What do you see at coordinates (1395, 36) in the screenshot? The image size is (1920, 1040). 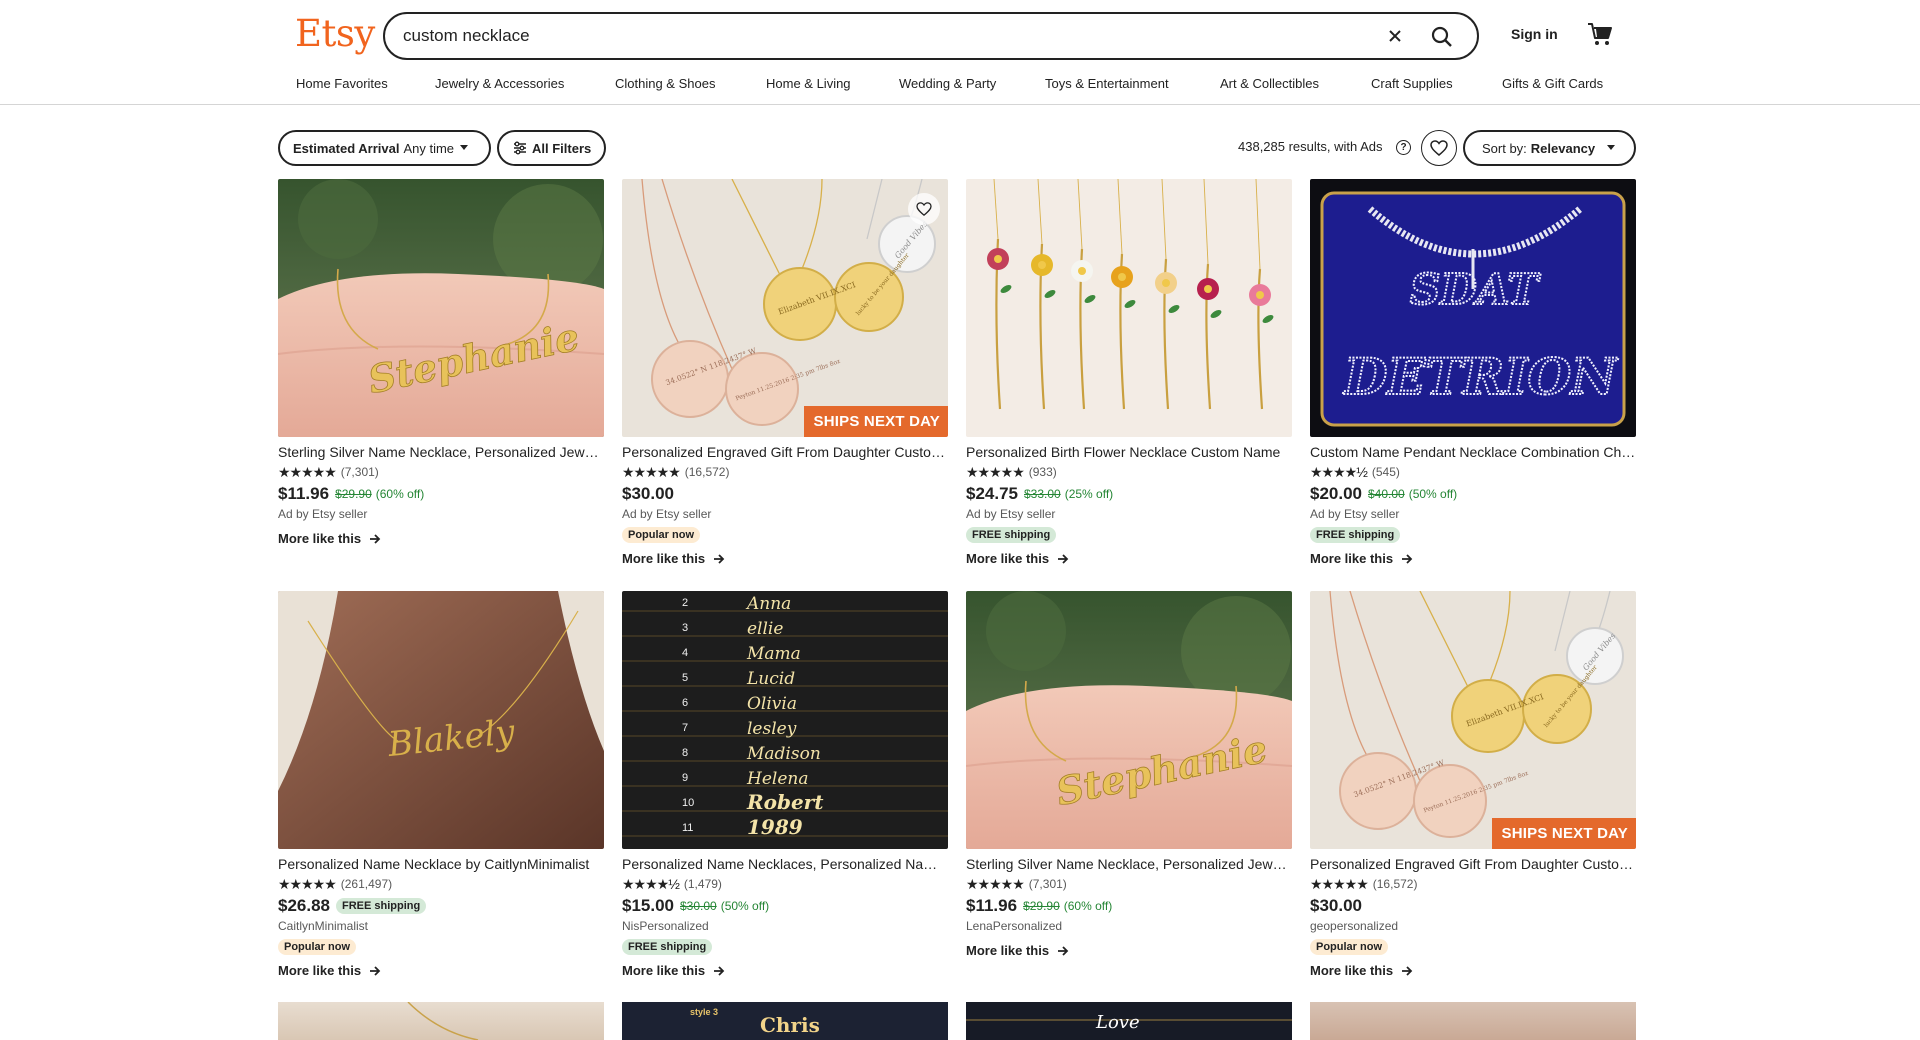 I see `clear-search-icon` at bounding box center [1395, 36].